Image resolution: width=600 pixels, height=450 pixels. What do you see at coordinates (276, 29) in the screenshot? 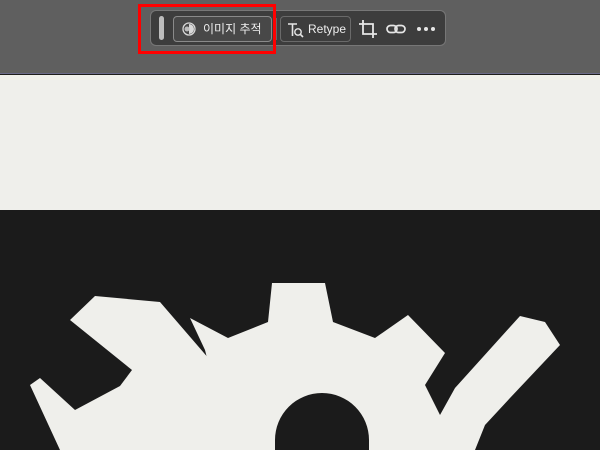
I see `toolbar-divider` at bounding box center [276, 29].